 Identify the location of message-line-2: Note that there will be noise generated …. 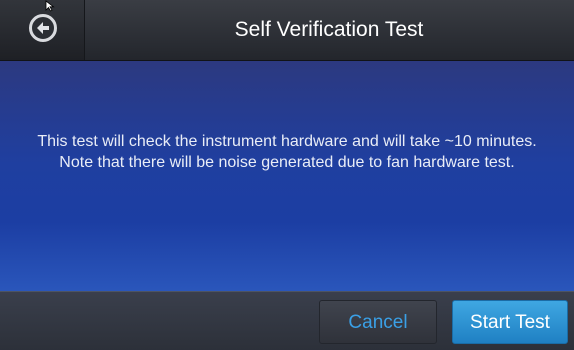
(287, 162).